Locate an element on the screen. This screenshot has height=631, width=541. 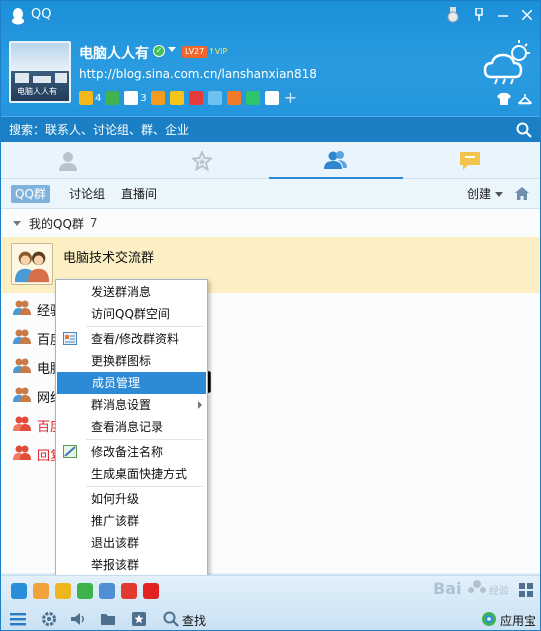
personal-signature: http://blog.sina.com.cn/lanshanxian818 is located at coordinates (198, 74).